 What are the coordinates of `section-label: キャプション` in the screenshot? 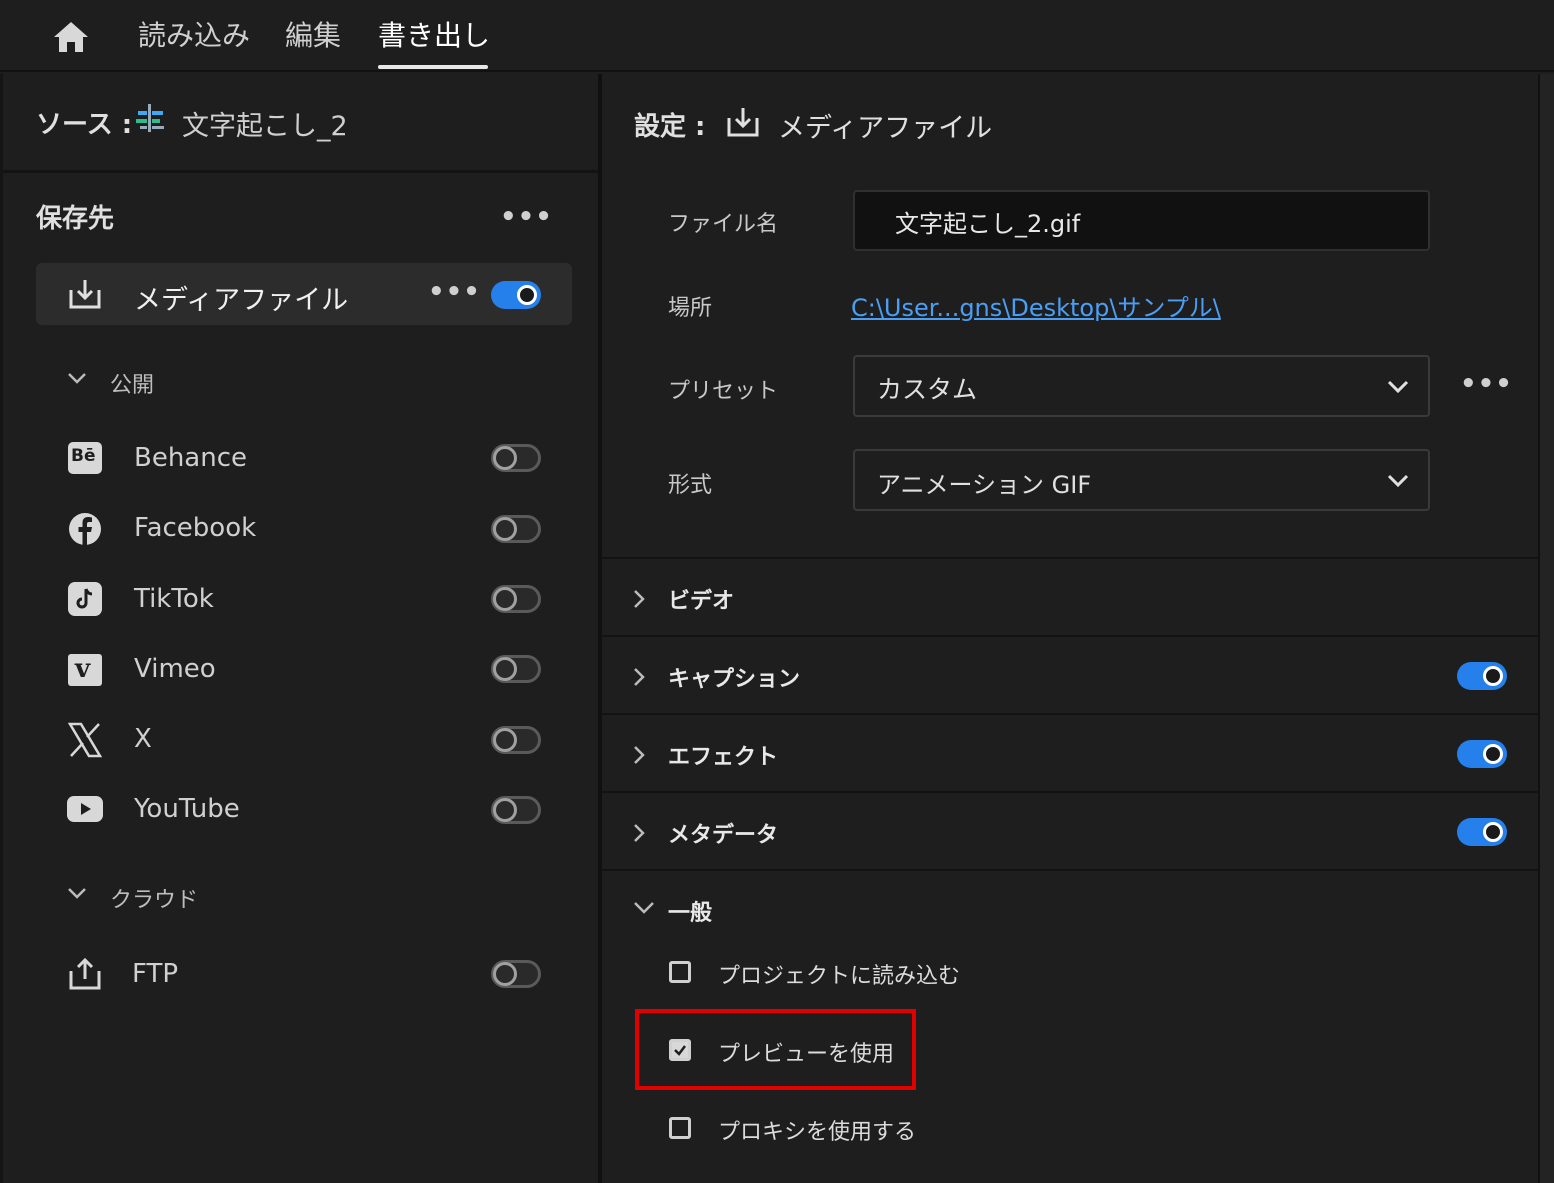 It's located at (734, 679).